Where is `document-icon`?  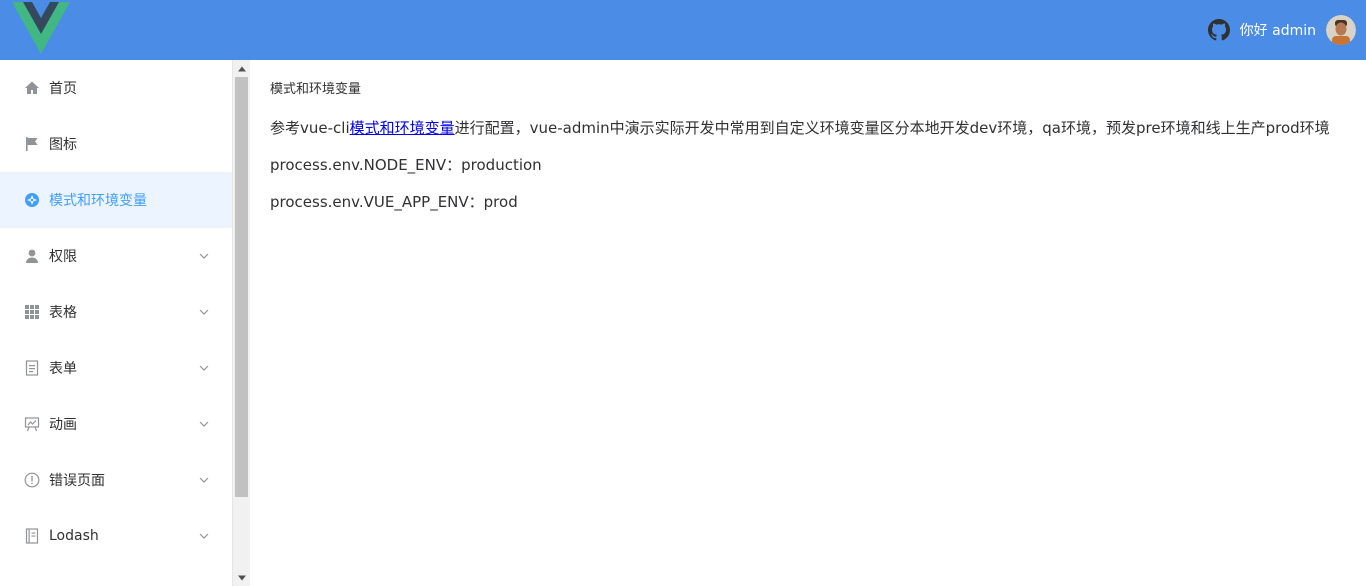
document-icon is located at coordinates (32, 368).